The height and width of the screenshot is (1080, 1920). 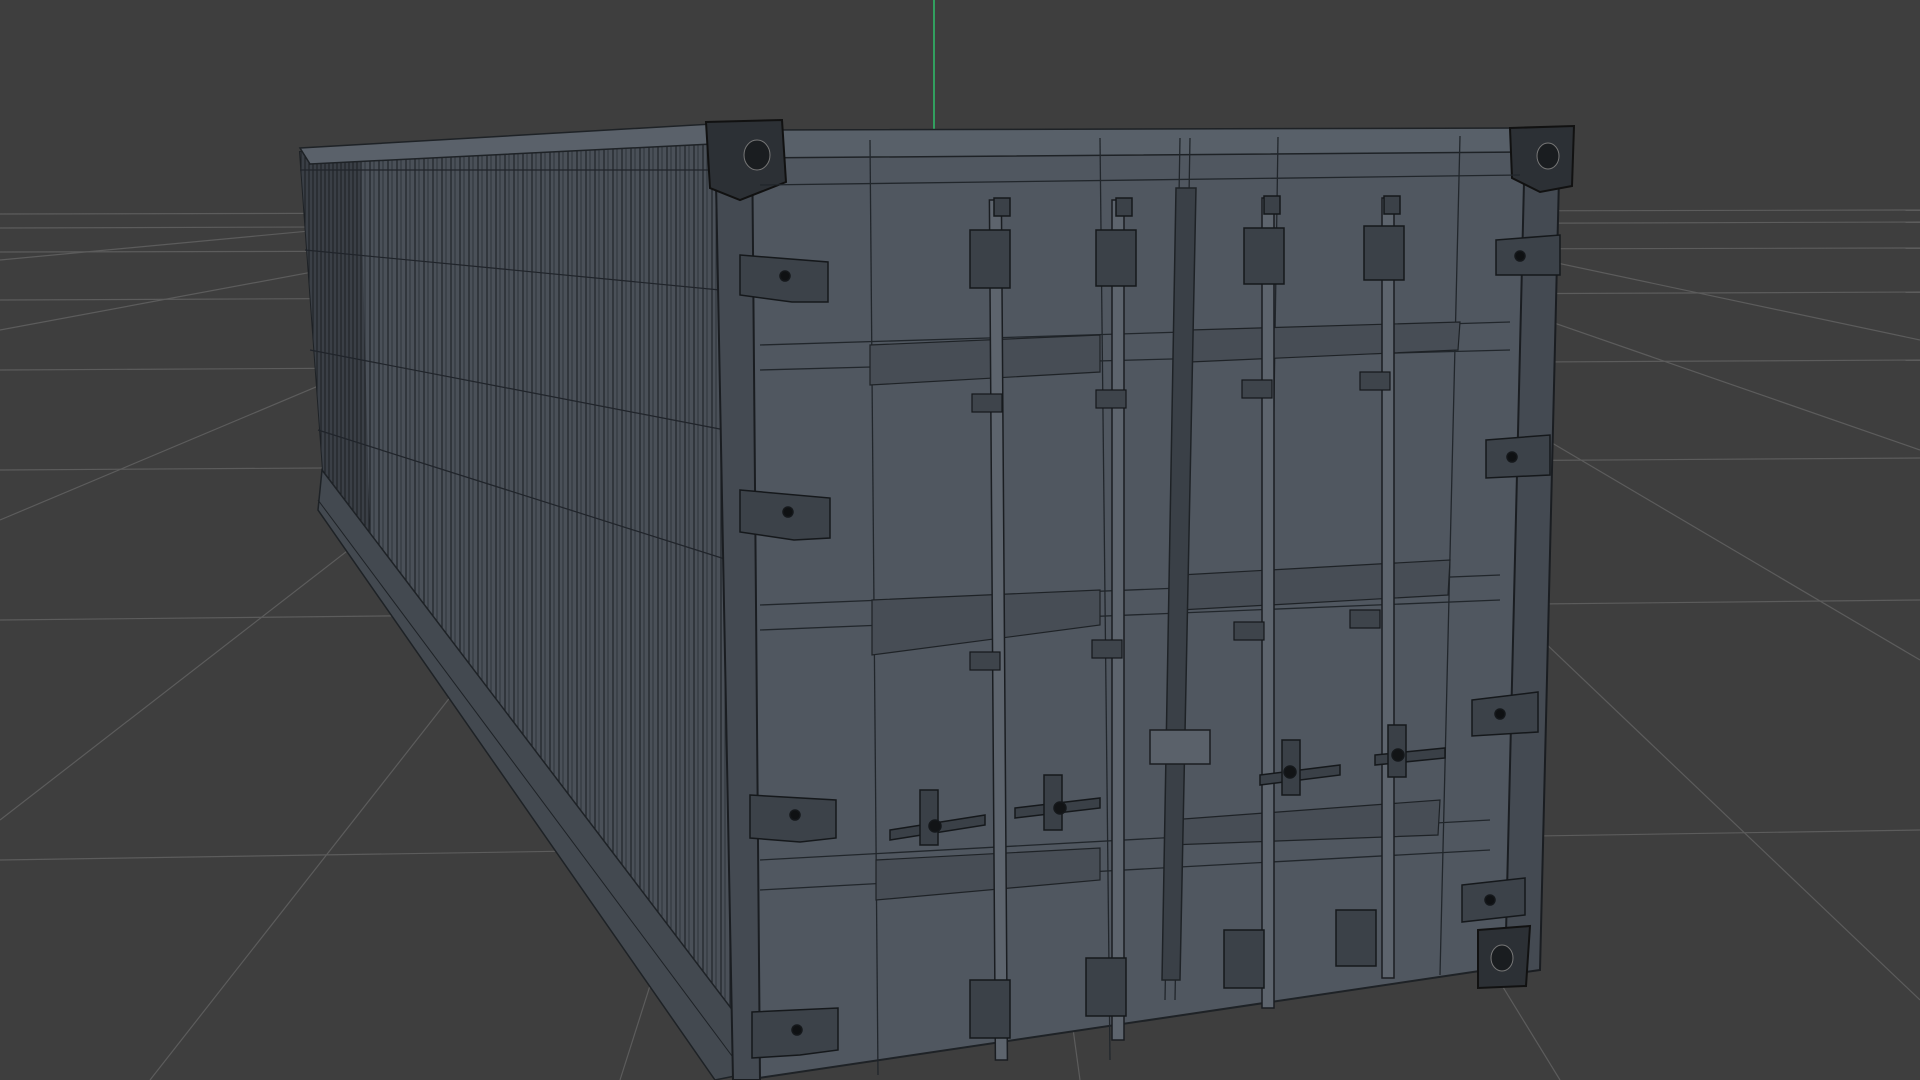 I want to click on corner-casting-bottom-right, so click(x=1504, y=957).